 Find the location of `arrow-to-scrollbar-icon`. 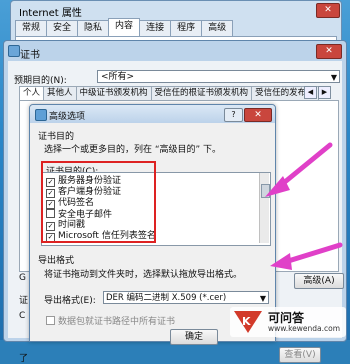

arrow-to-scrollbar-icon is located at coordinates (299, 169).